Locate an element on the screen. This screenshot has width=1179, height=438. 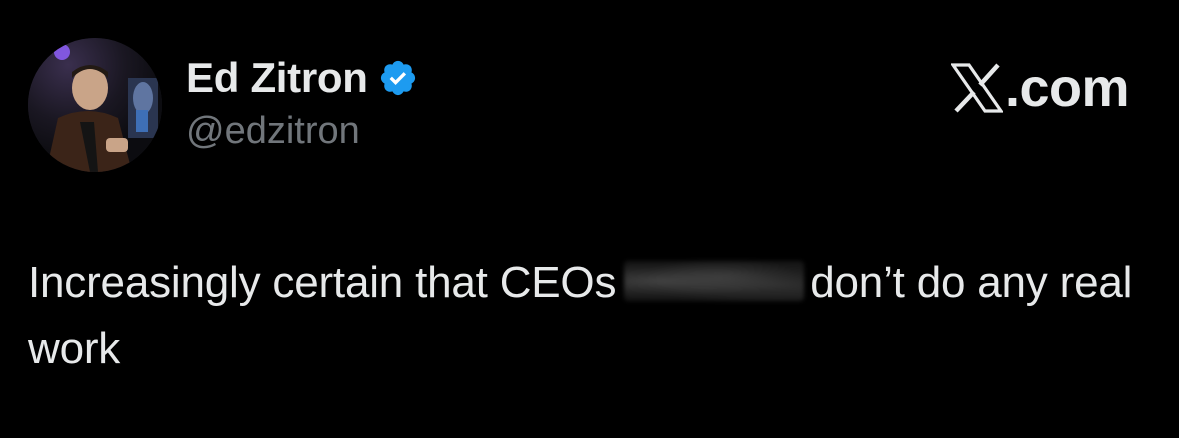
avatar-photo is located at coordinates (95, 105).